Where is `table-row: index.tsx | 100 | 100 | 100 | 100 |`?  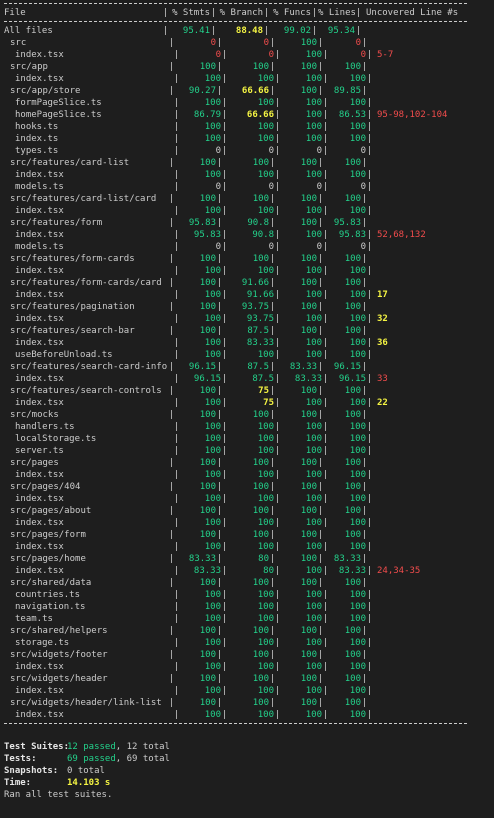 table-row: index.tsx | 100 | 100 | 100 | 100 | is located at coordinates (249, 715).